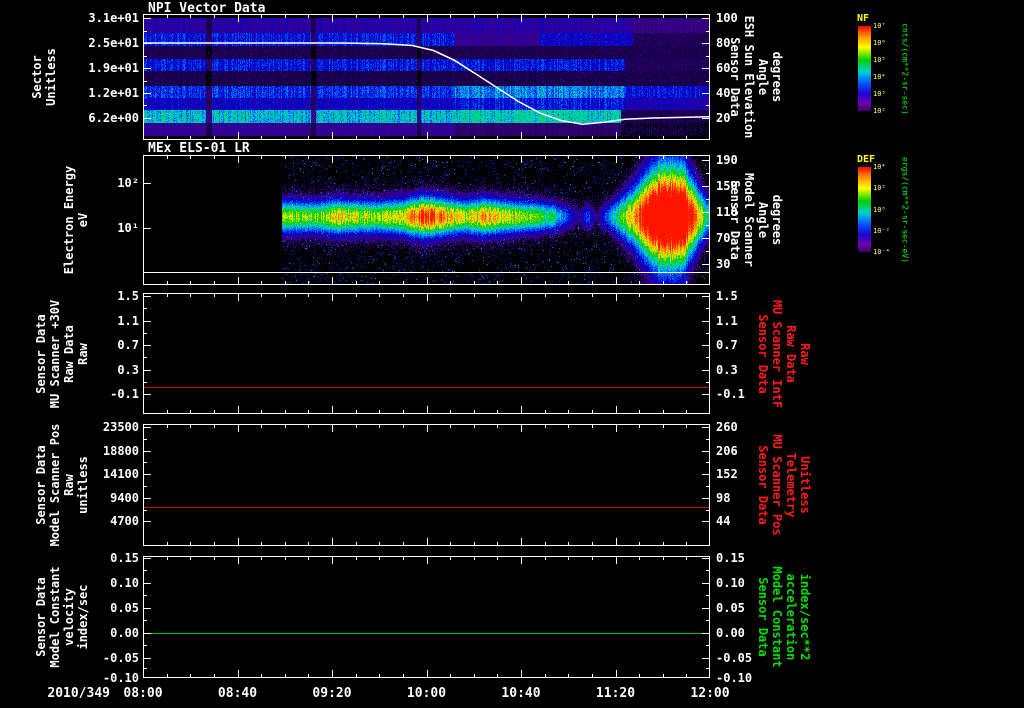 The image size is (1024, 708). What do you see at coordinates (113, 42) in the screenshot?
I see `npi-left-tick-label: 2.5e+01` at bounding box center [113, 42].